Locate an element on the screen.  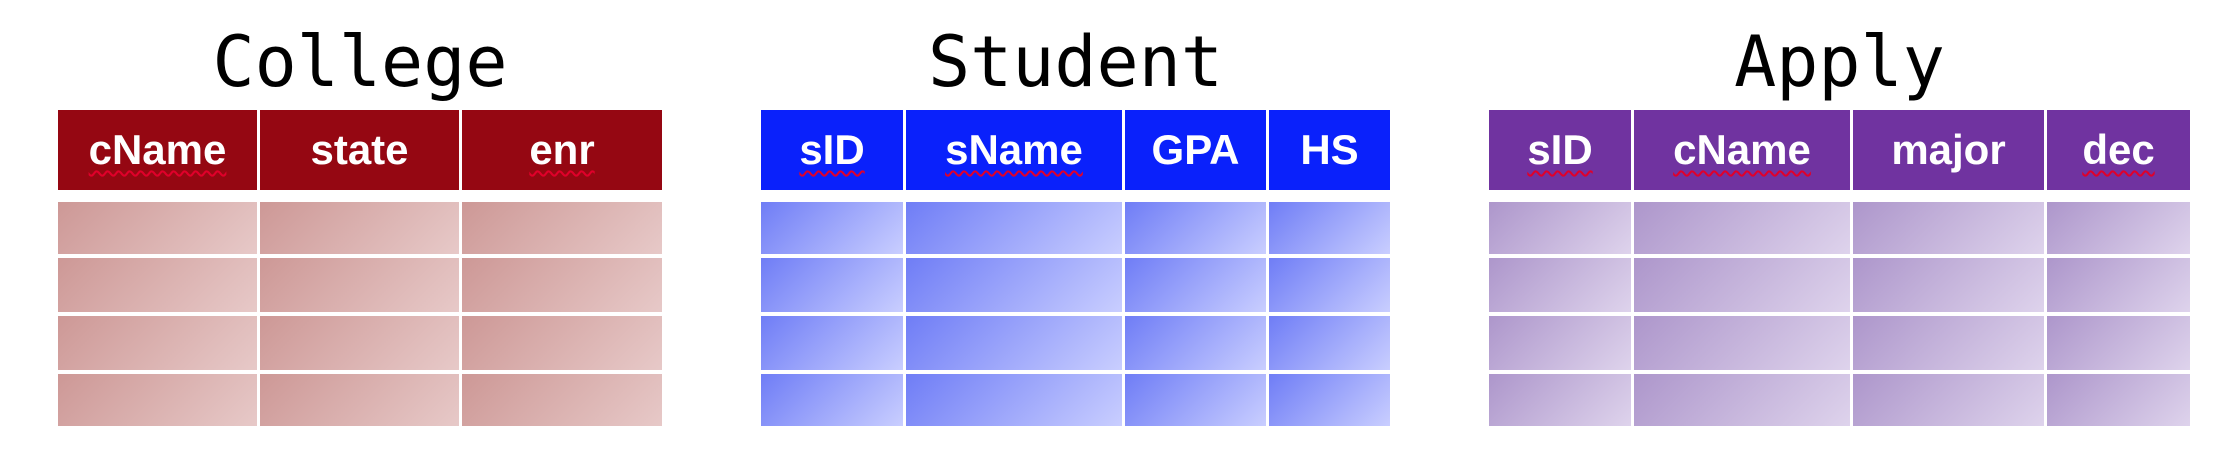
column-header-hs: HS is located at coordinates (1329, 150).